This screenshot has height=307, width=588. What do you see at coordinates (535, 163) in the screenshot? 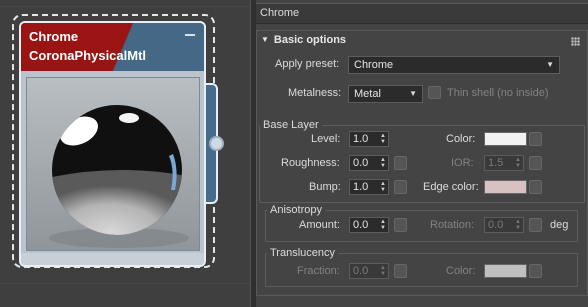
I see `ior-map-button` at bounding box center [535, 163].